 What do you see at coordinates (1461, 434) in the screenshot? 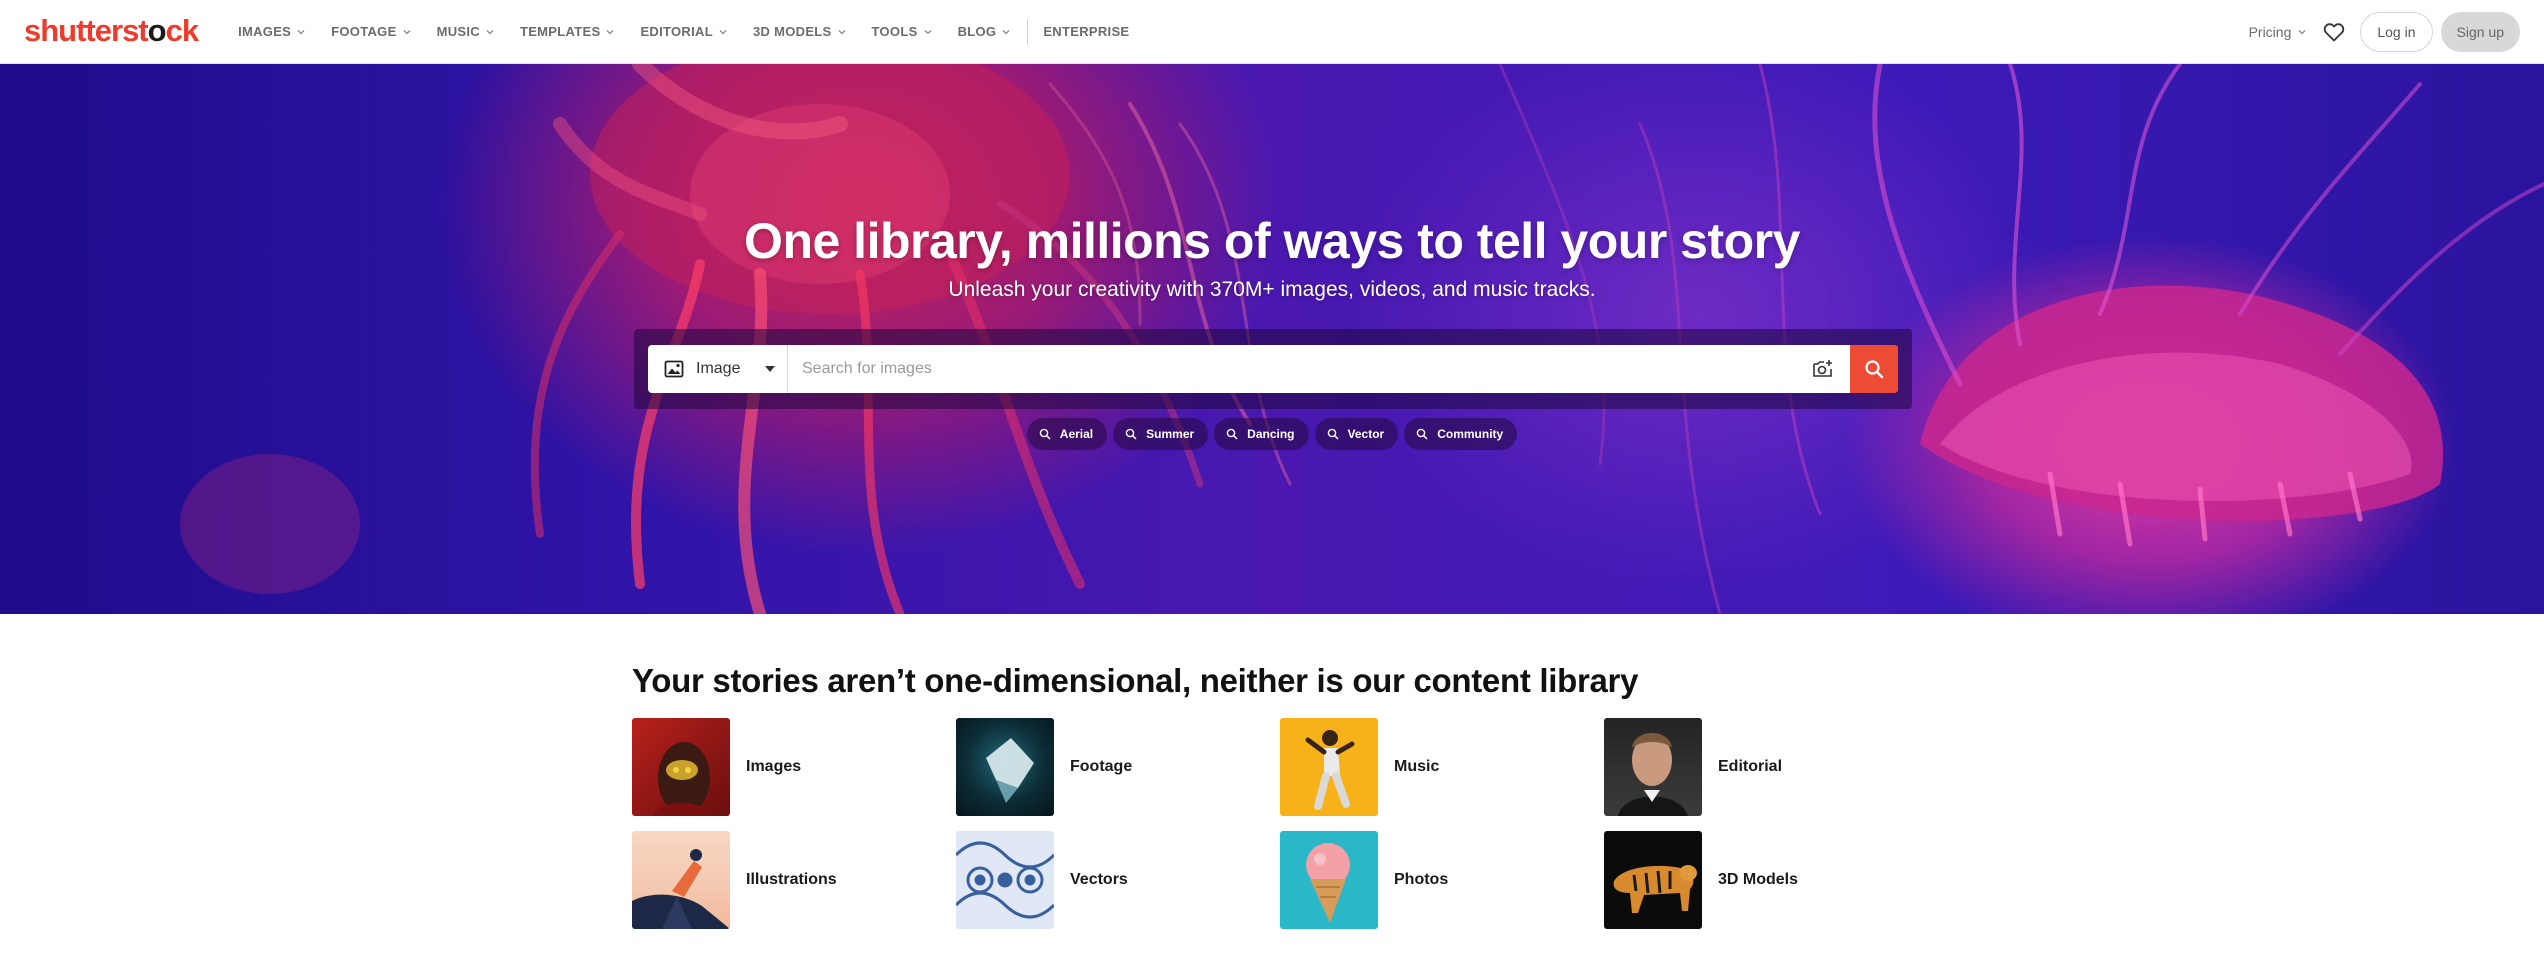
I see `chip-community: Community` at bounding box center [1461, 434].